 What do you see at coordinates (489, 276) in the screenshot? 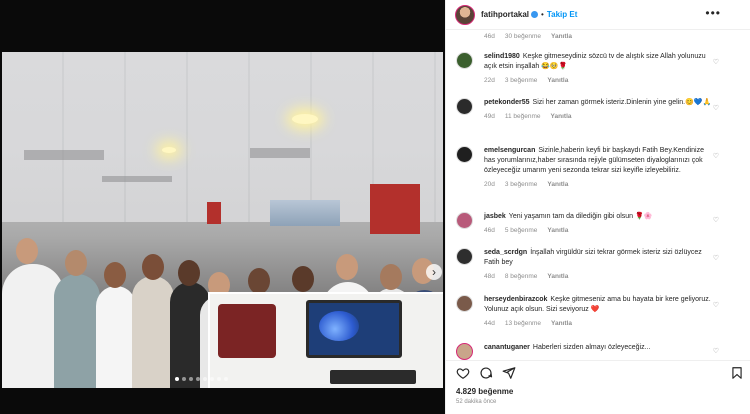
I see `comment-age: 48d` at bounding box center [489, 276].